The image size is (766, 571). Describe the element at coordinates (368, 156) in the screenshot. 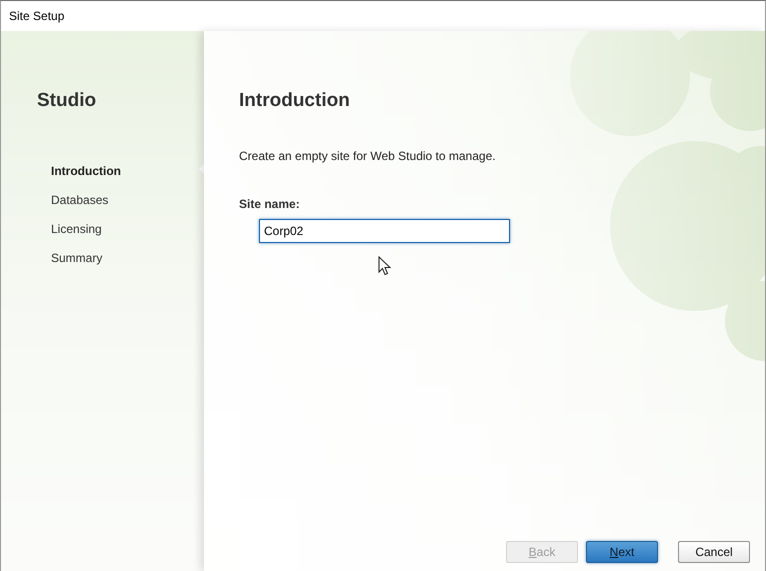

I see `description-text: Create an empty site for Web Studio to manage.` at that location.